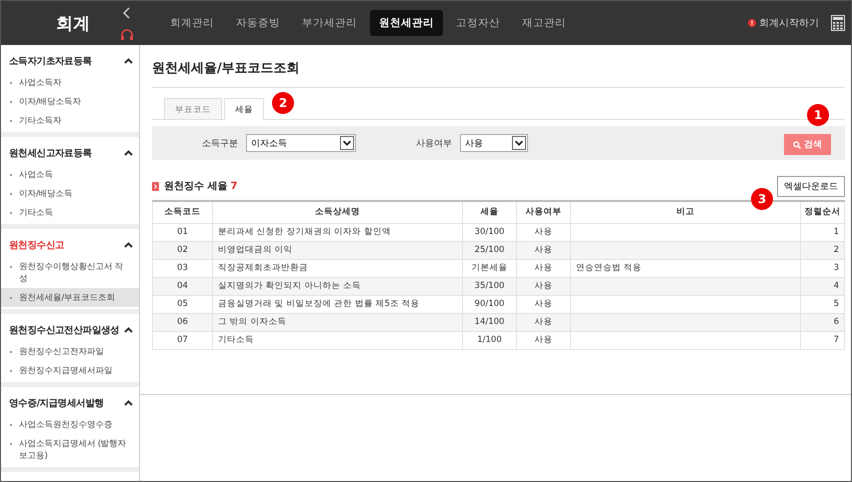 This screenshot has height=482, width=852. What do you see at coordinates (489, 322) in the screenshot?
I see `table-cell: 14/100` at bounding box center [489, 322].